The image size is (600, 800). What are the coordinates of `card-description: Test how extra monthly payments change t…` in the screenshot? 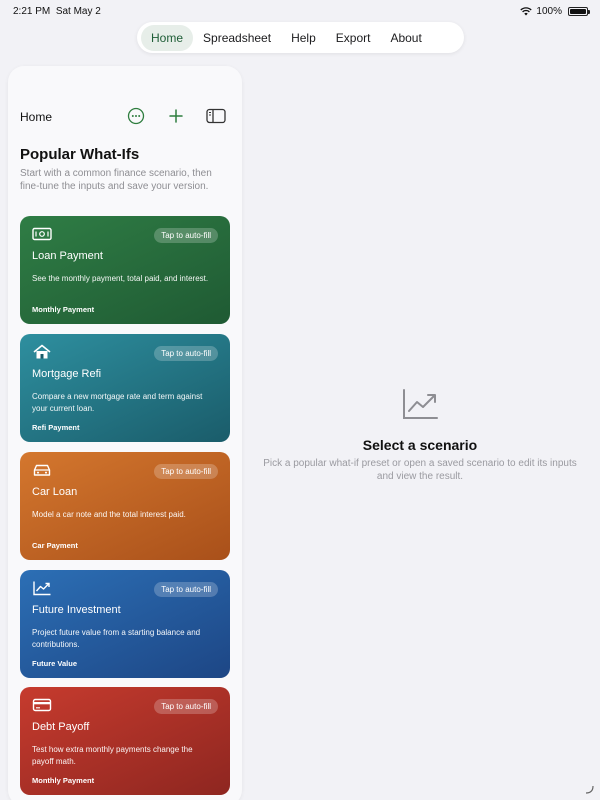 It's located at (112, 755).